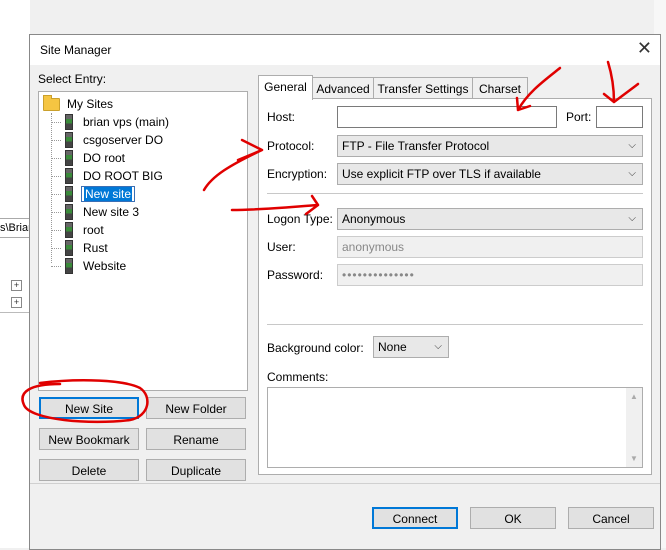  Describe the element at coordinates (611, 518) in the screenshot. I see `cancel-button: Cancel` at that location.